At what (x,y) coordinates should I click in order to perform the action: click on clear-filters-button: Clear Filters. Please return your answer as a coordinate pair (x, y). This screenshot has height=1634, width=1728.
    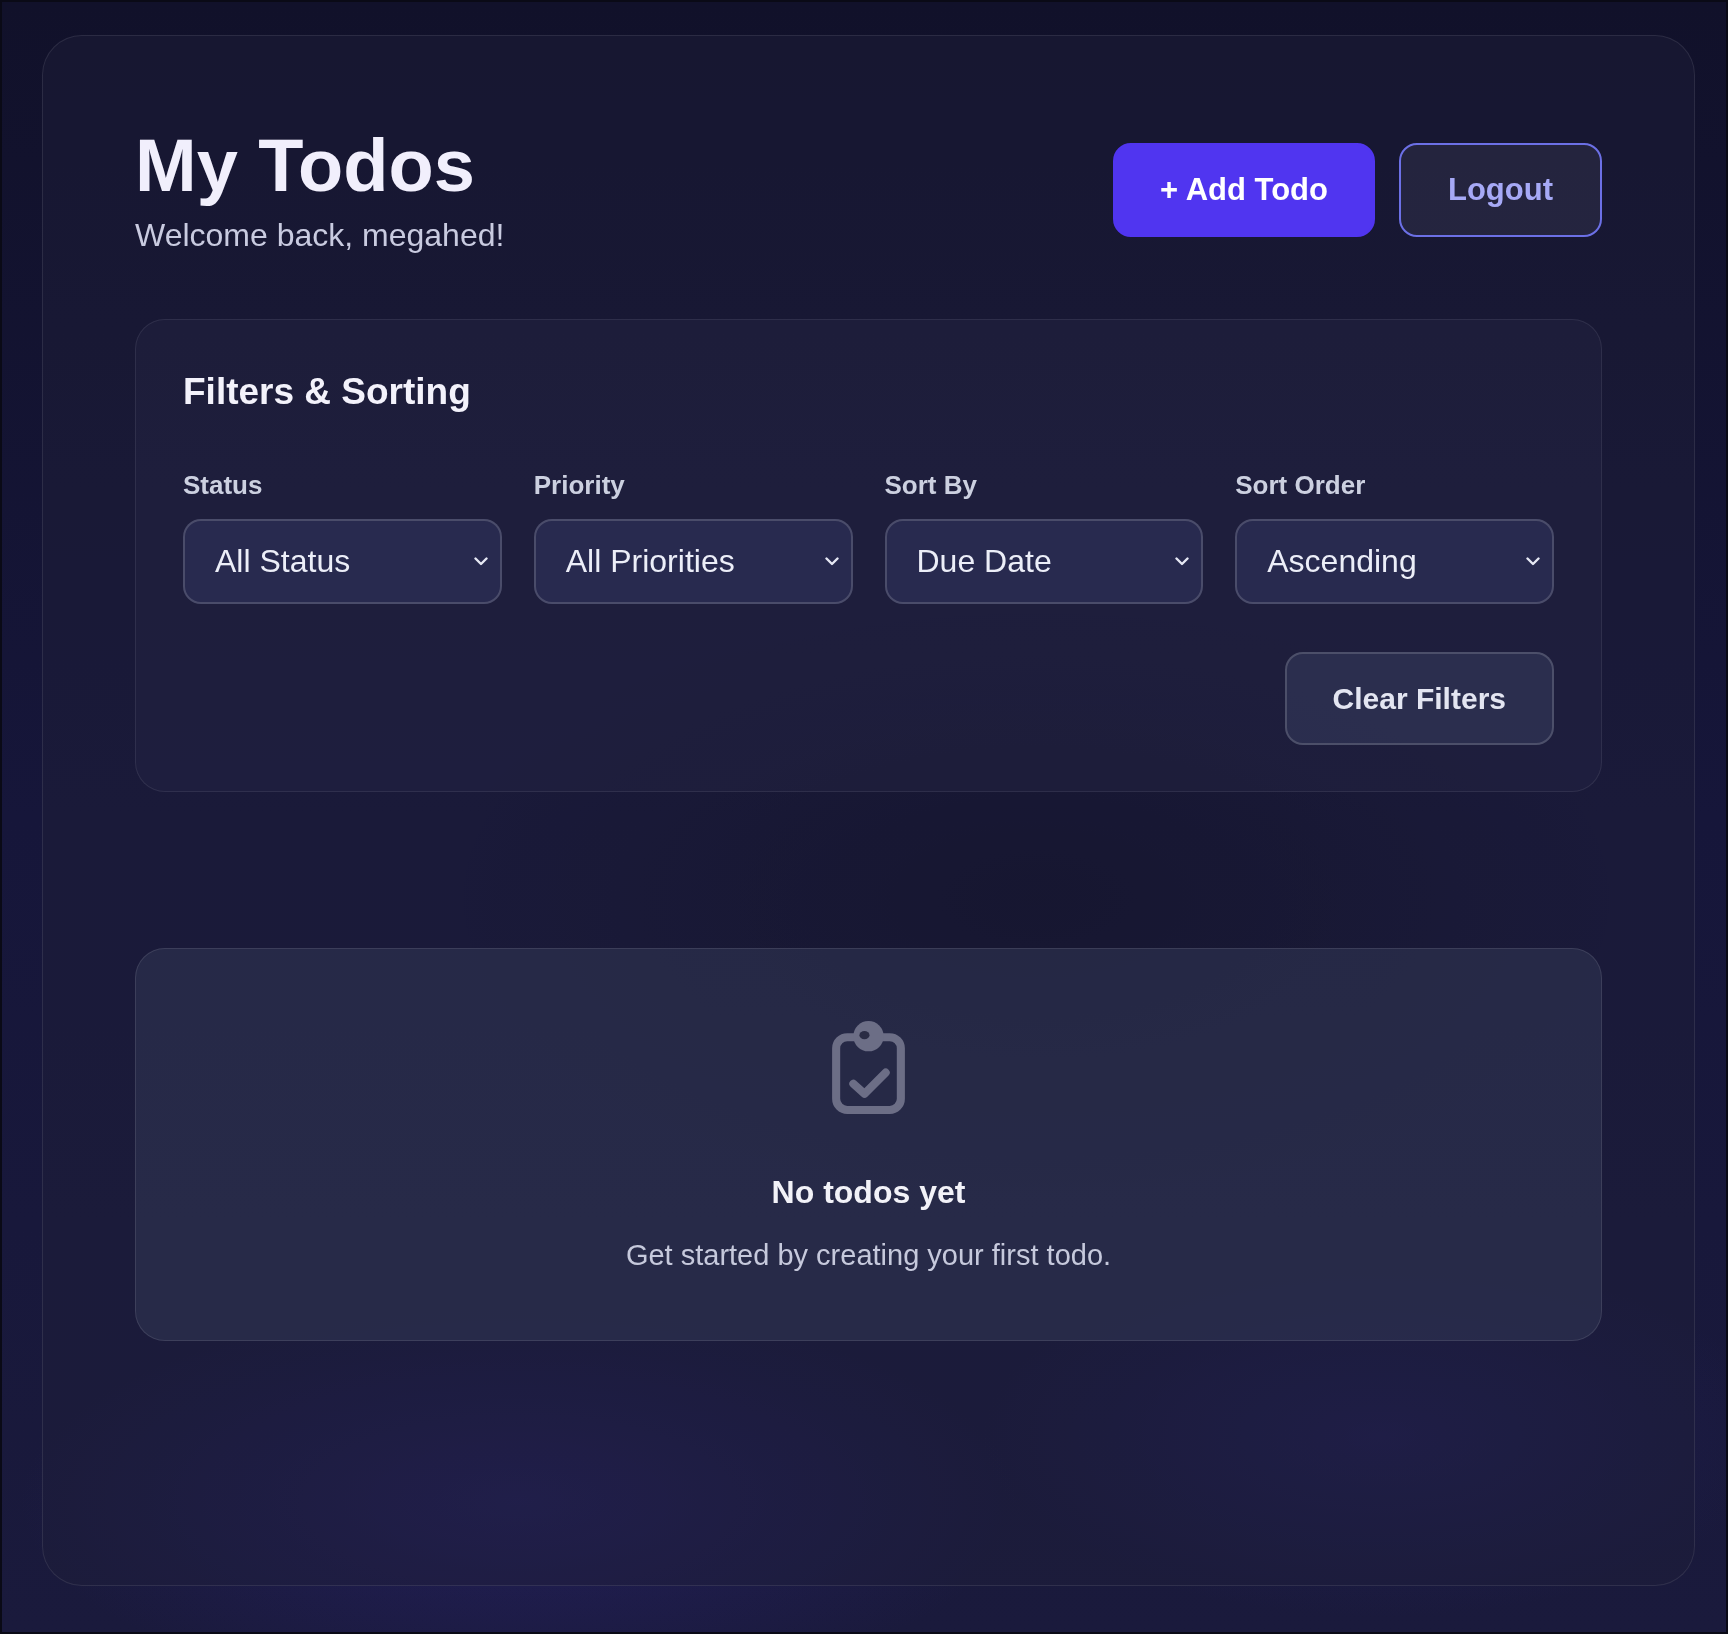
    Looking at the image, I should click on (1419, 698).